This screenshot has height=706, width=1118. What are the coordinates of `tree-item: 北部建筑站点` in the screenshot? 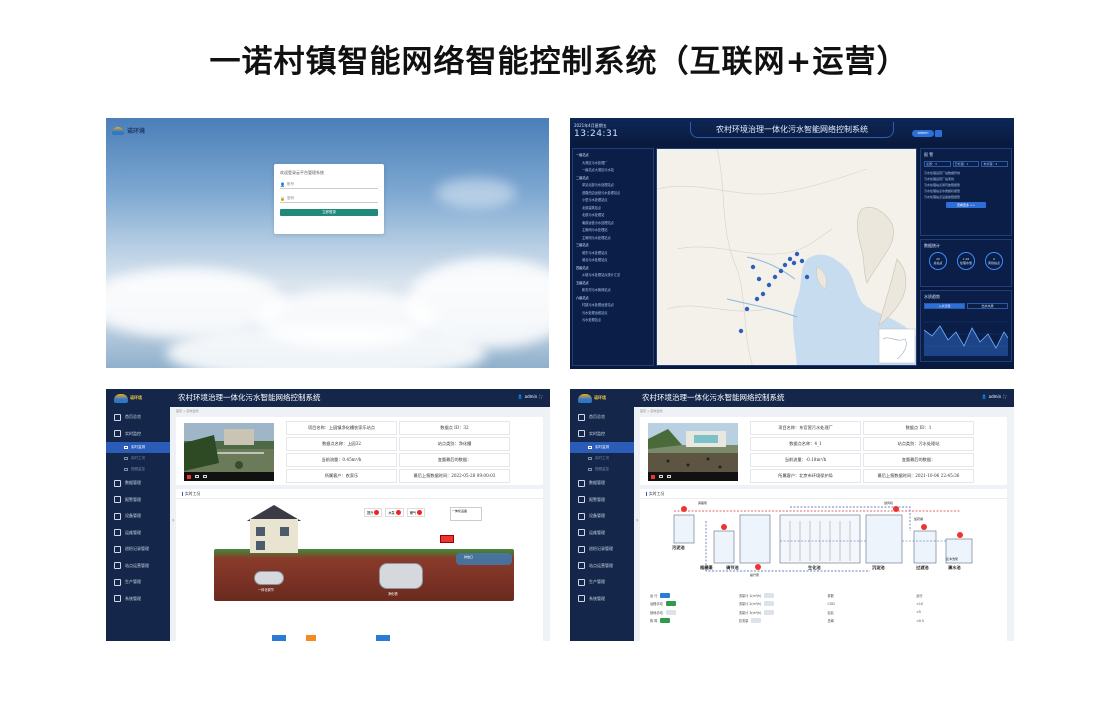 It's located at (613, 209).